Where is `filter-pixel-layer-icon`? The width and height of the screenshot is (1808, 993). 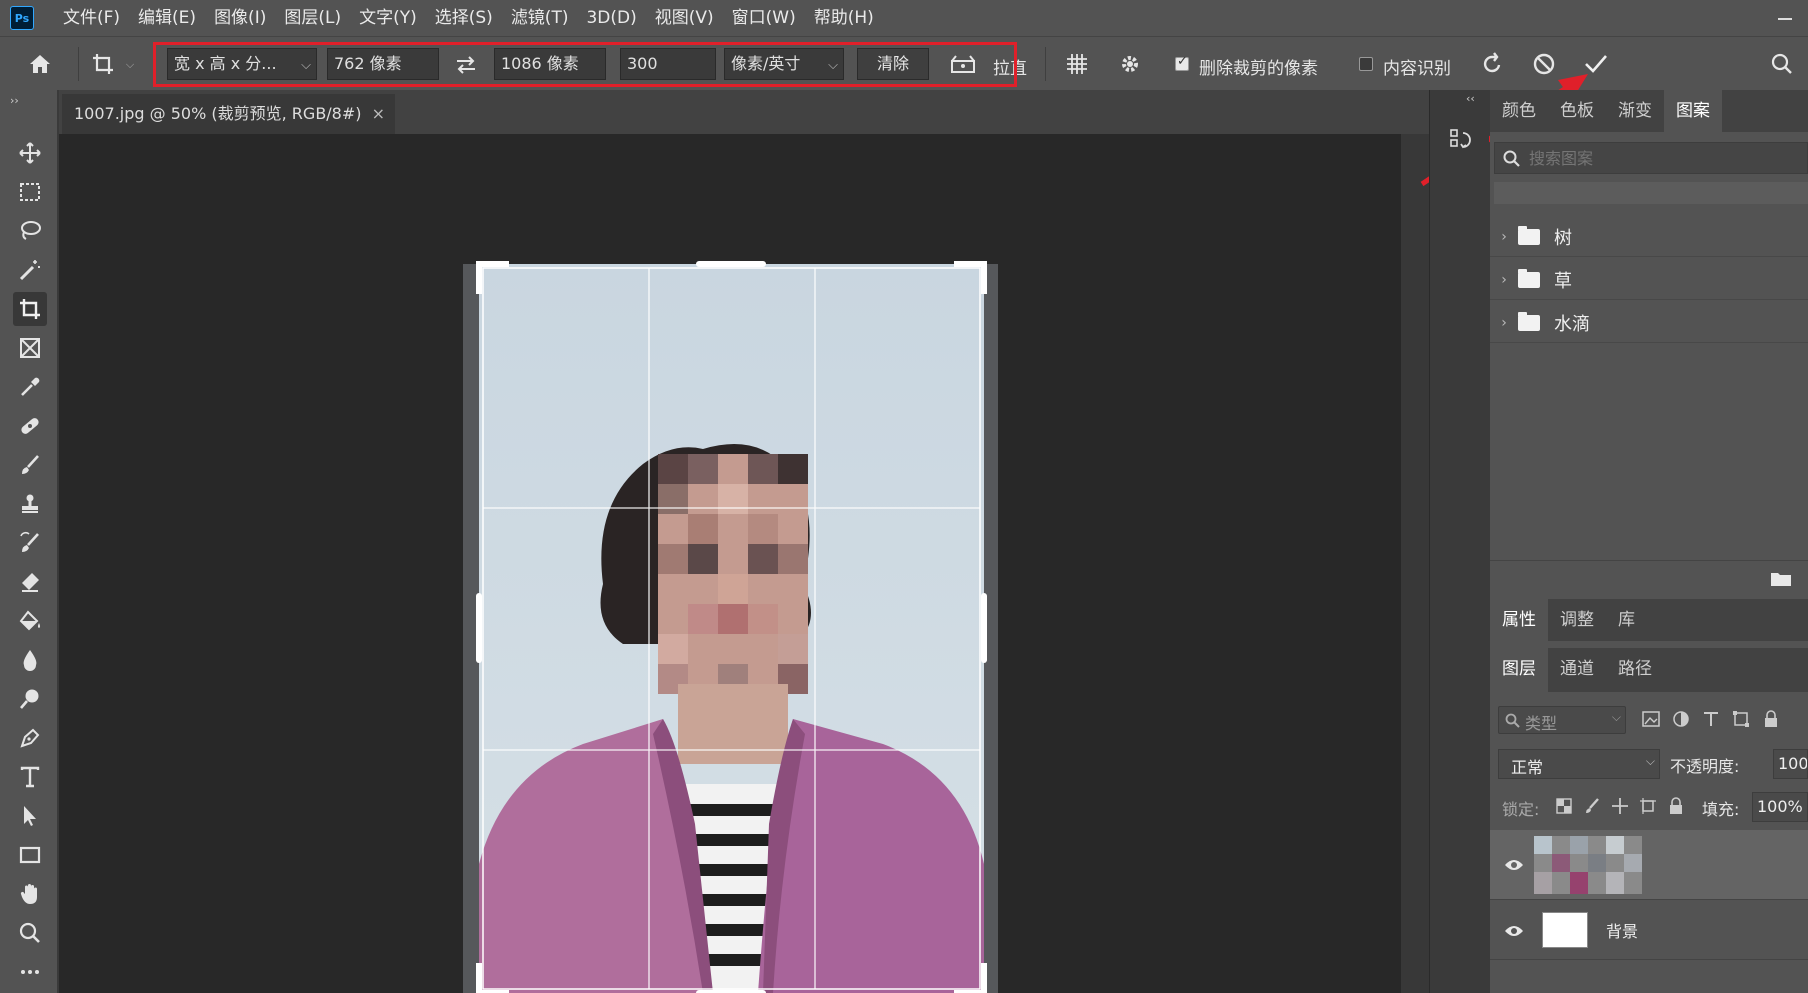 filter-pixel-layer-icon is located at coordinates (1651, 719).